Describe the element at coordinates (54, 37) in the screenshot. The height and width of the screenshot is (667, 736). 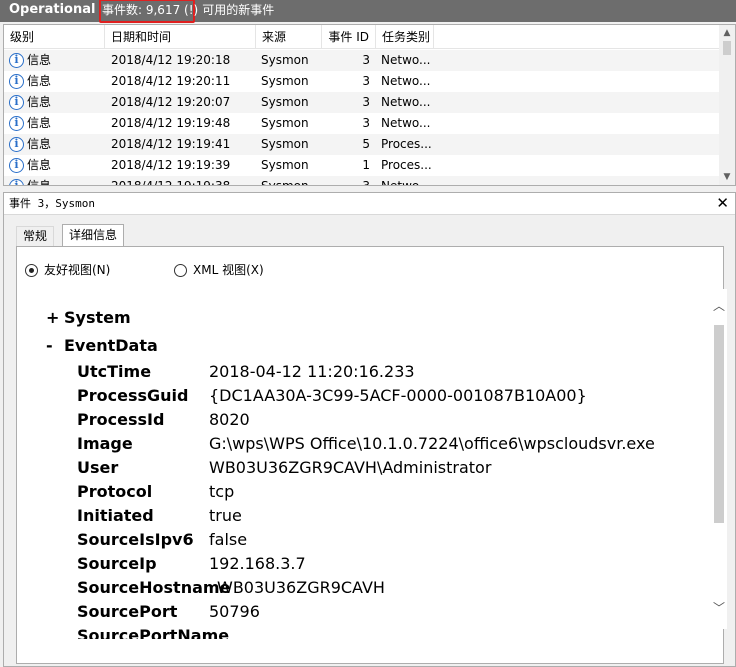
I see `column-header-level: 级别` at that location.